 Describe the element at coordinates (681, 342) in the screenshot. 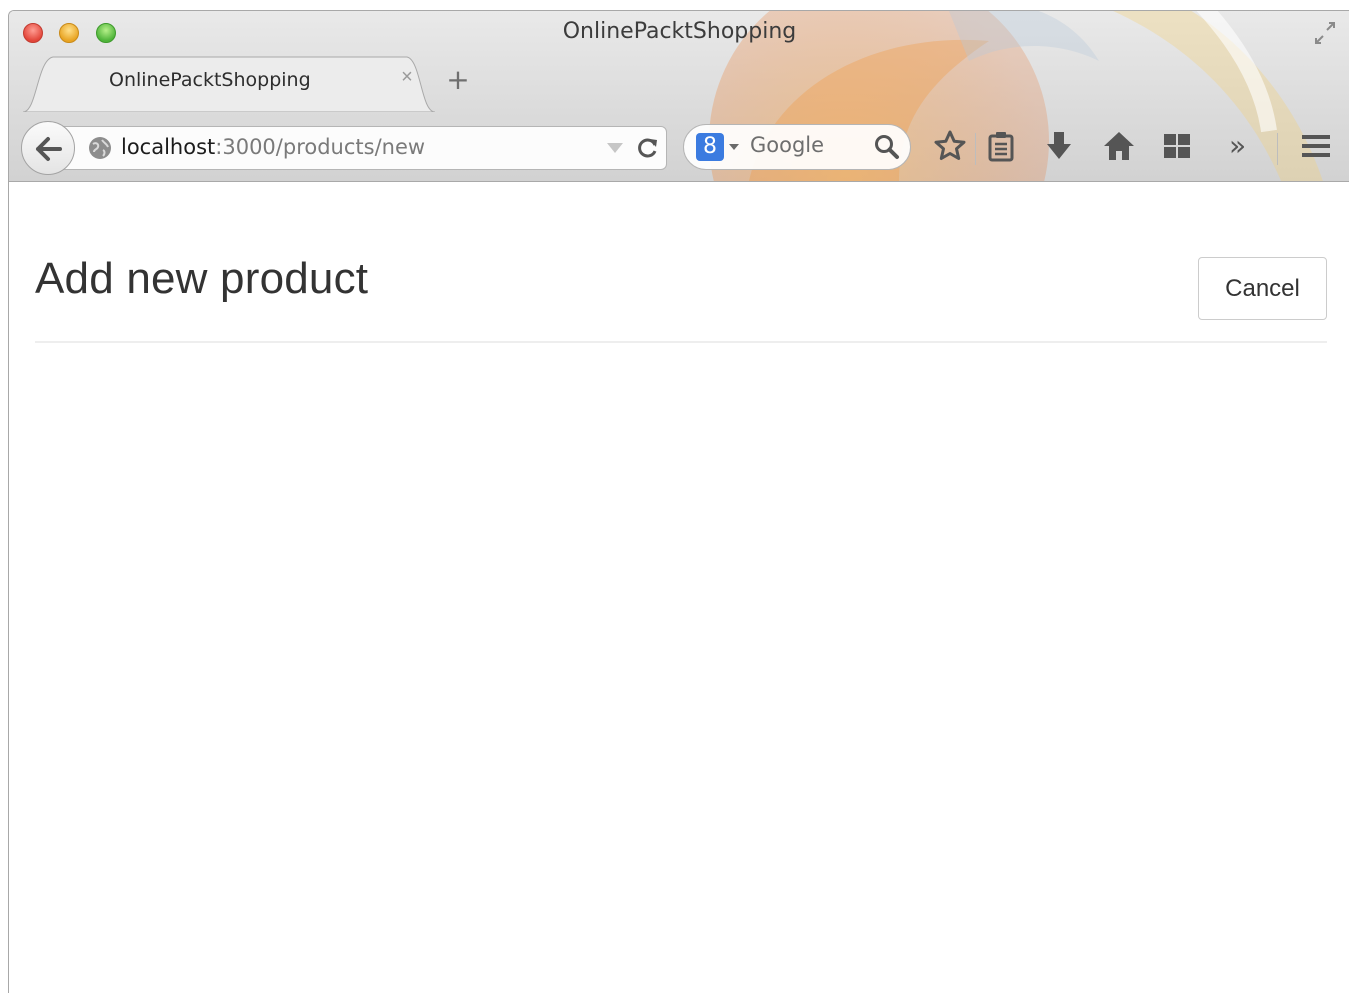

I see `header-divider` at that location.